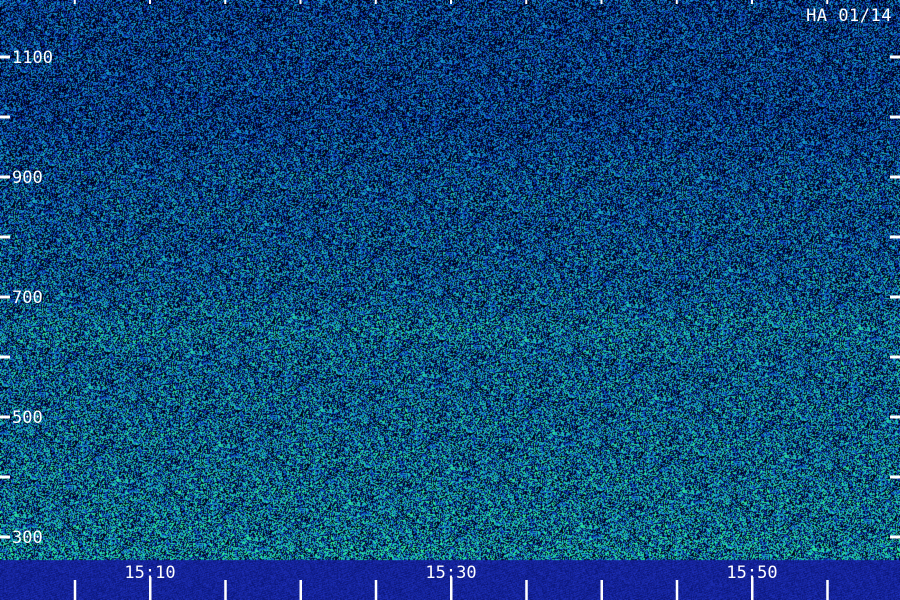 The image size is (900, 600). I want to click on y-tick-label: 700, so click(27, 298).